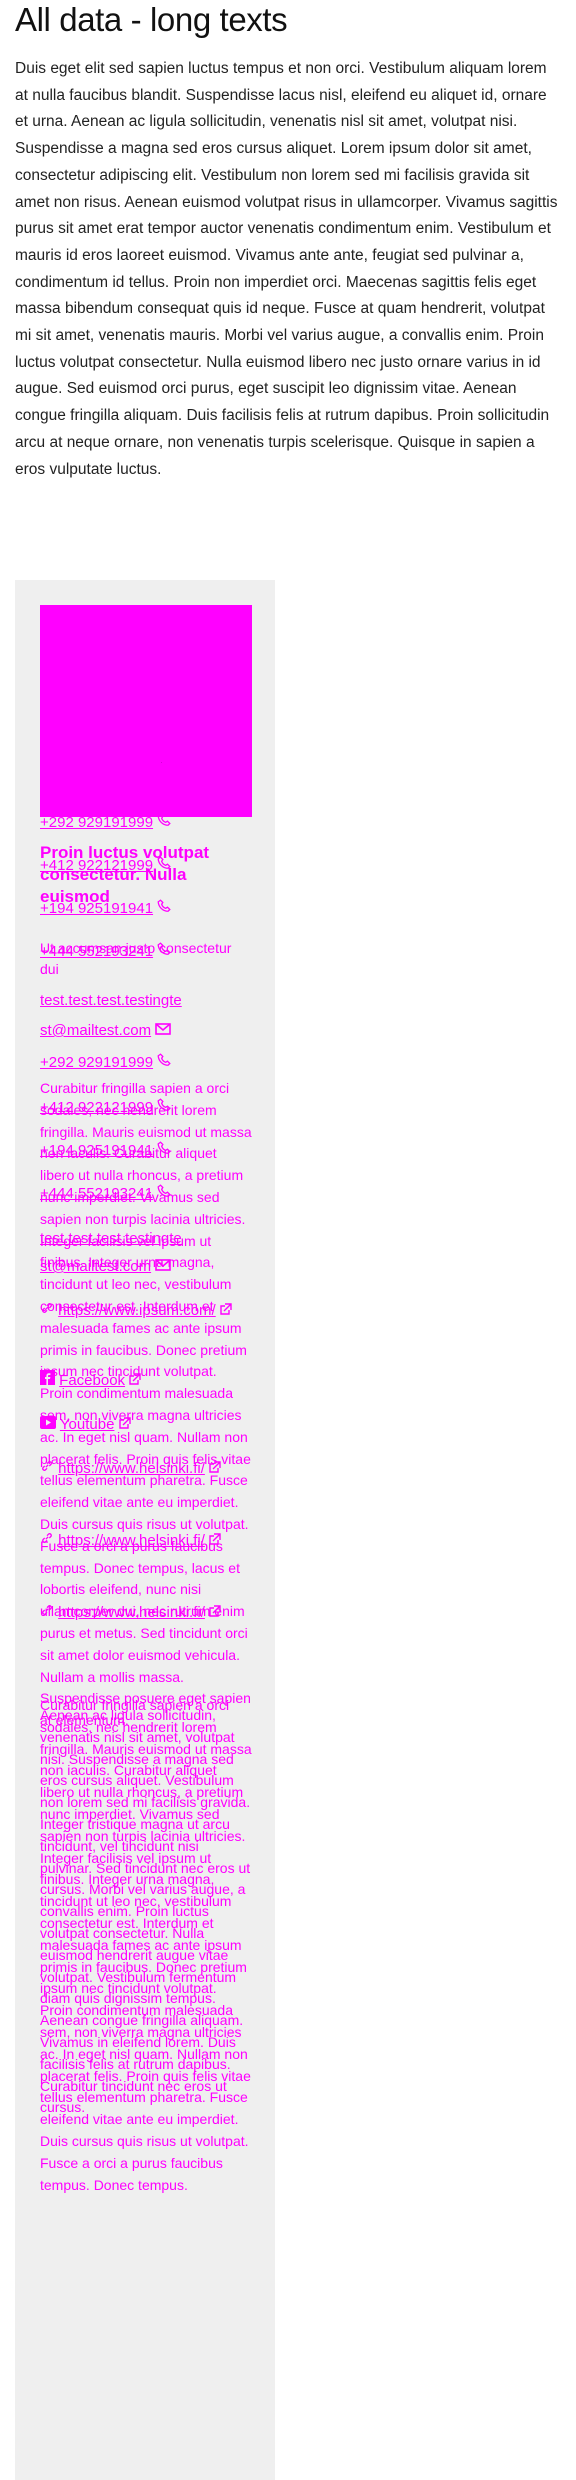 The image size is (576, 2480). Describe the element at coordinates (146, 1425) in the screenshot. I see `youtube-link: Youtube` at that location.